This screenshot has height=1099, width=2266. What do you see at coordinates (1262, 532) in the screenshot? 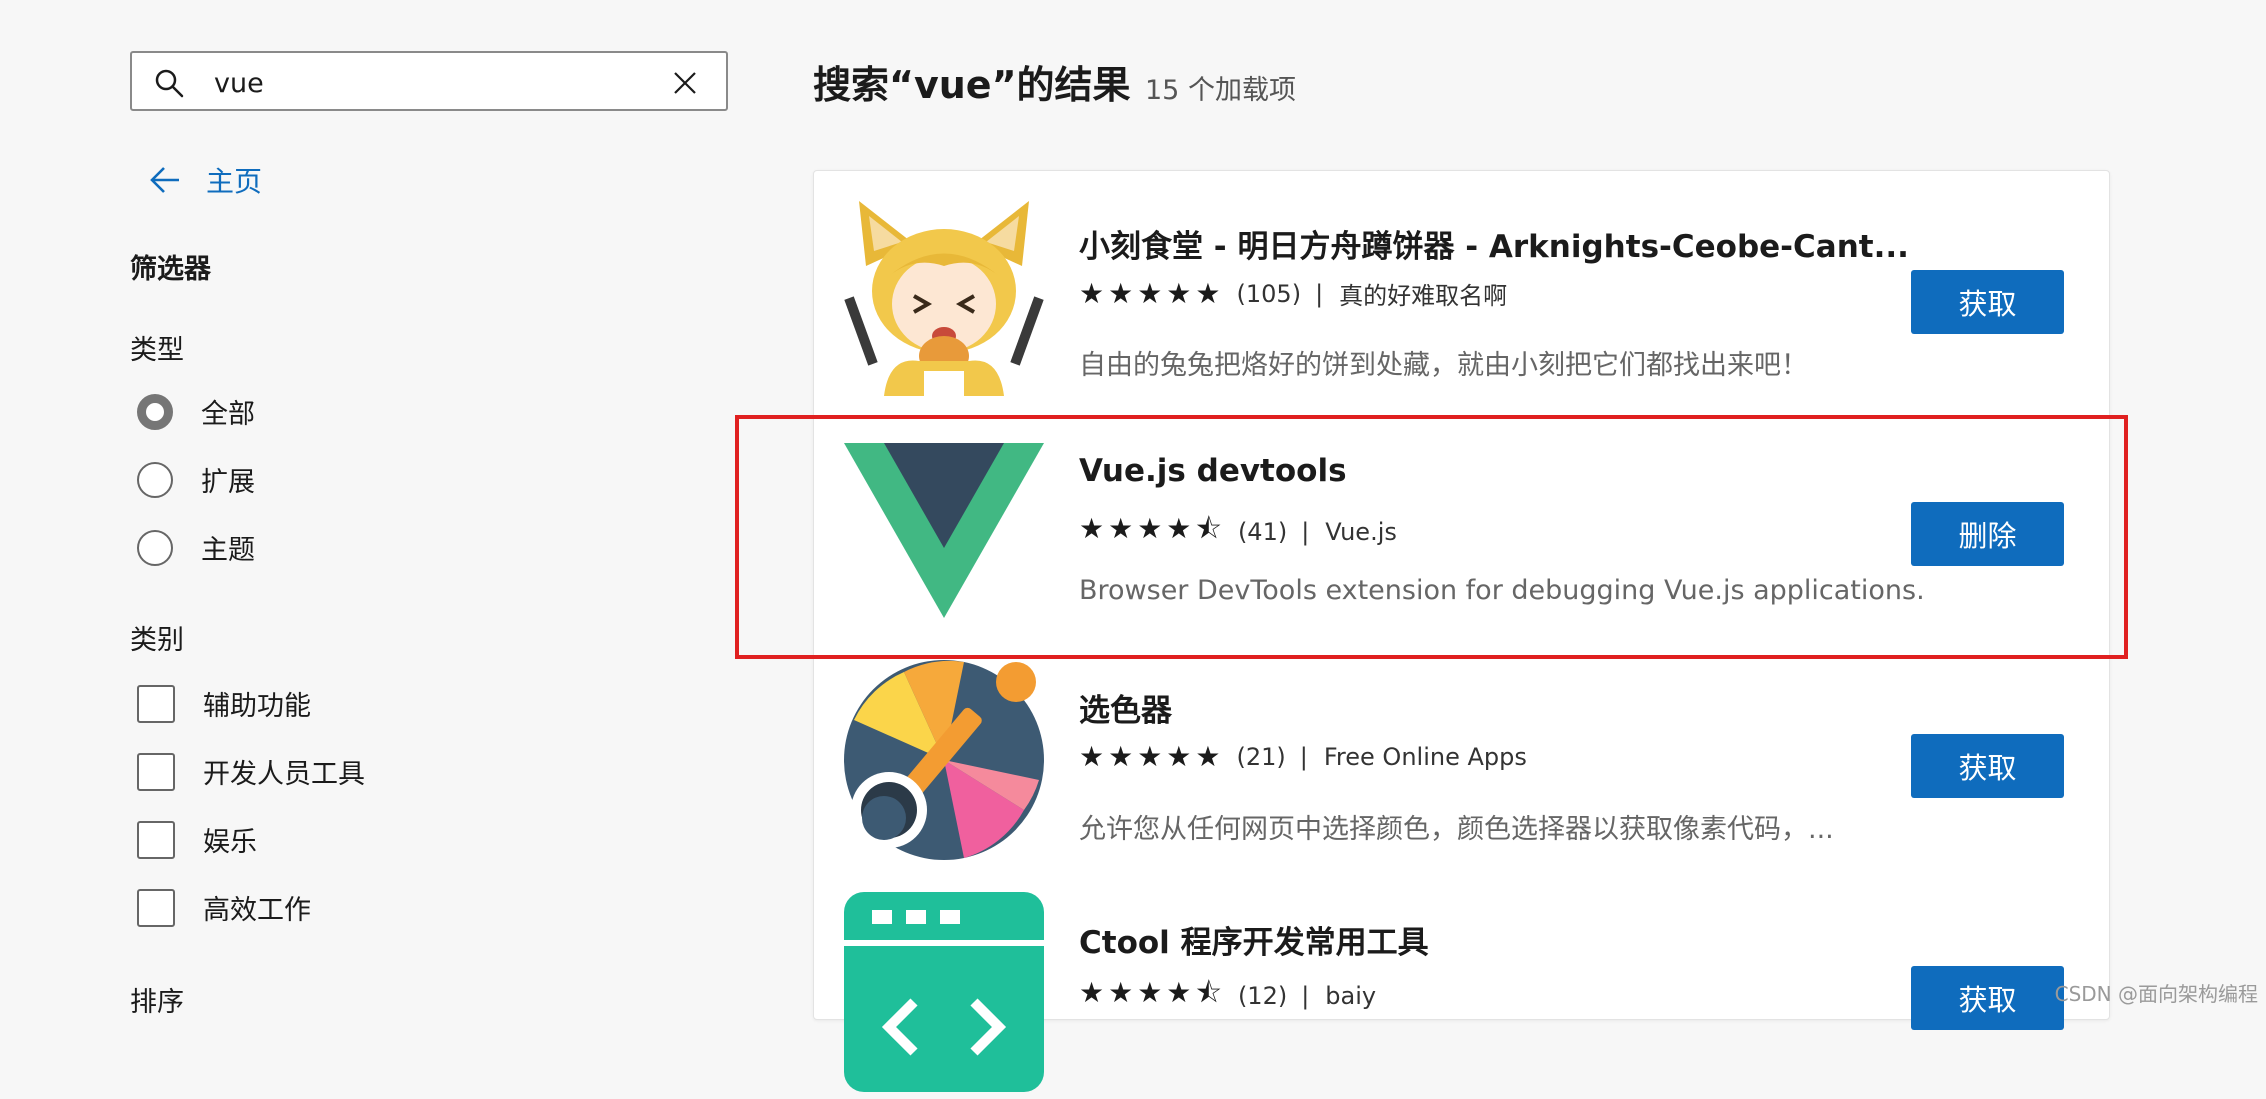
I see `rating-count: (41)` at bounding box center [1262, 532].